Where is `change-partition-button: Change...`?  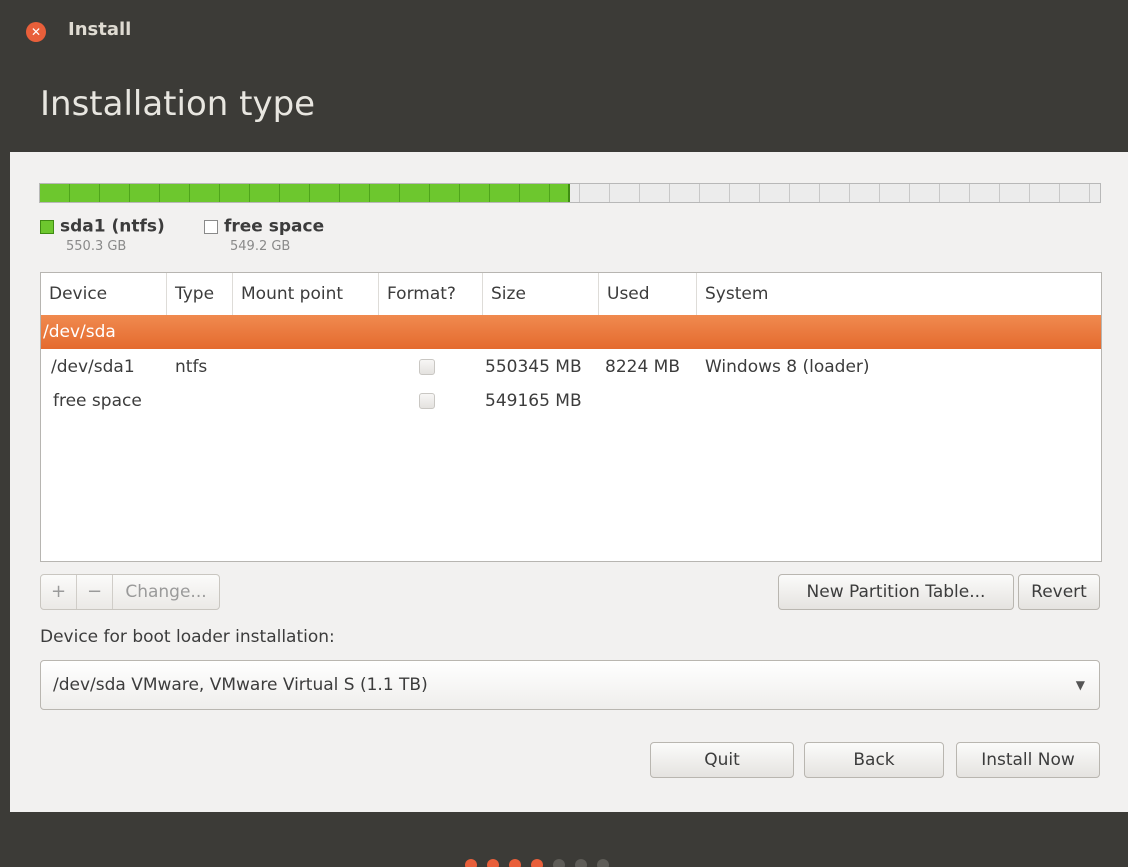 change-partition-button: Change... is located at coordinates (166, 592).